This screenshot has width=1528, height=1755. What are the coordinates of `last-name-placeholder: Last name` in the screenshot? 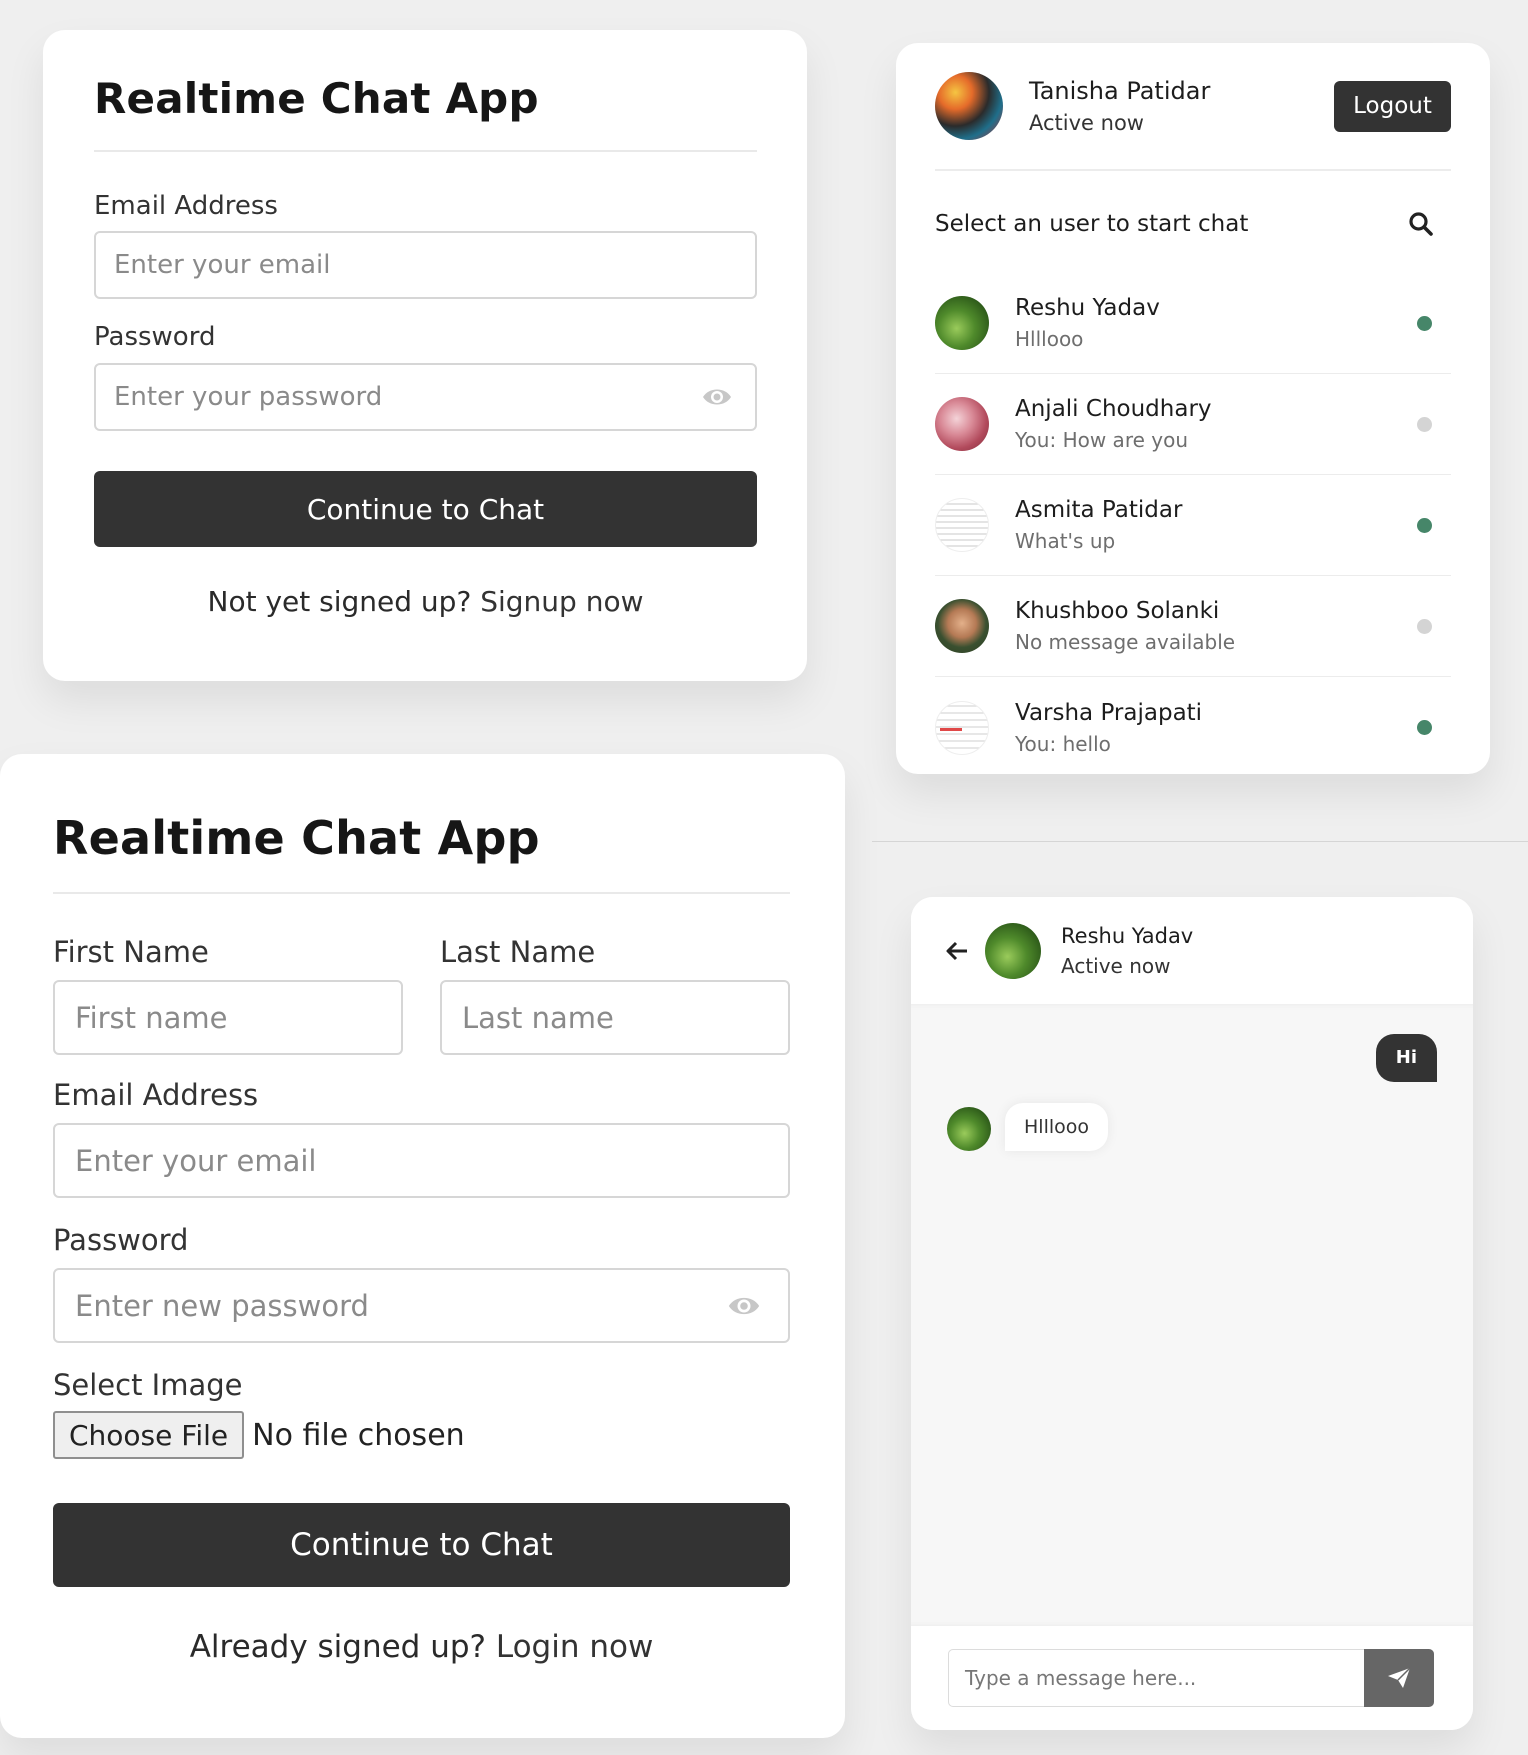 It's located at (538, 1017).